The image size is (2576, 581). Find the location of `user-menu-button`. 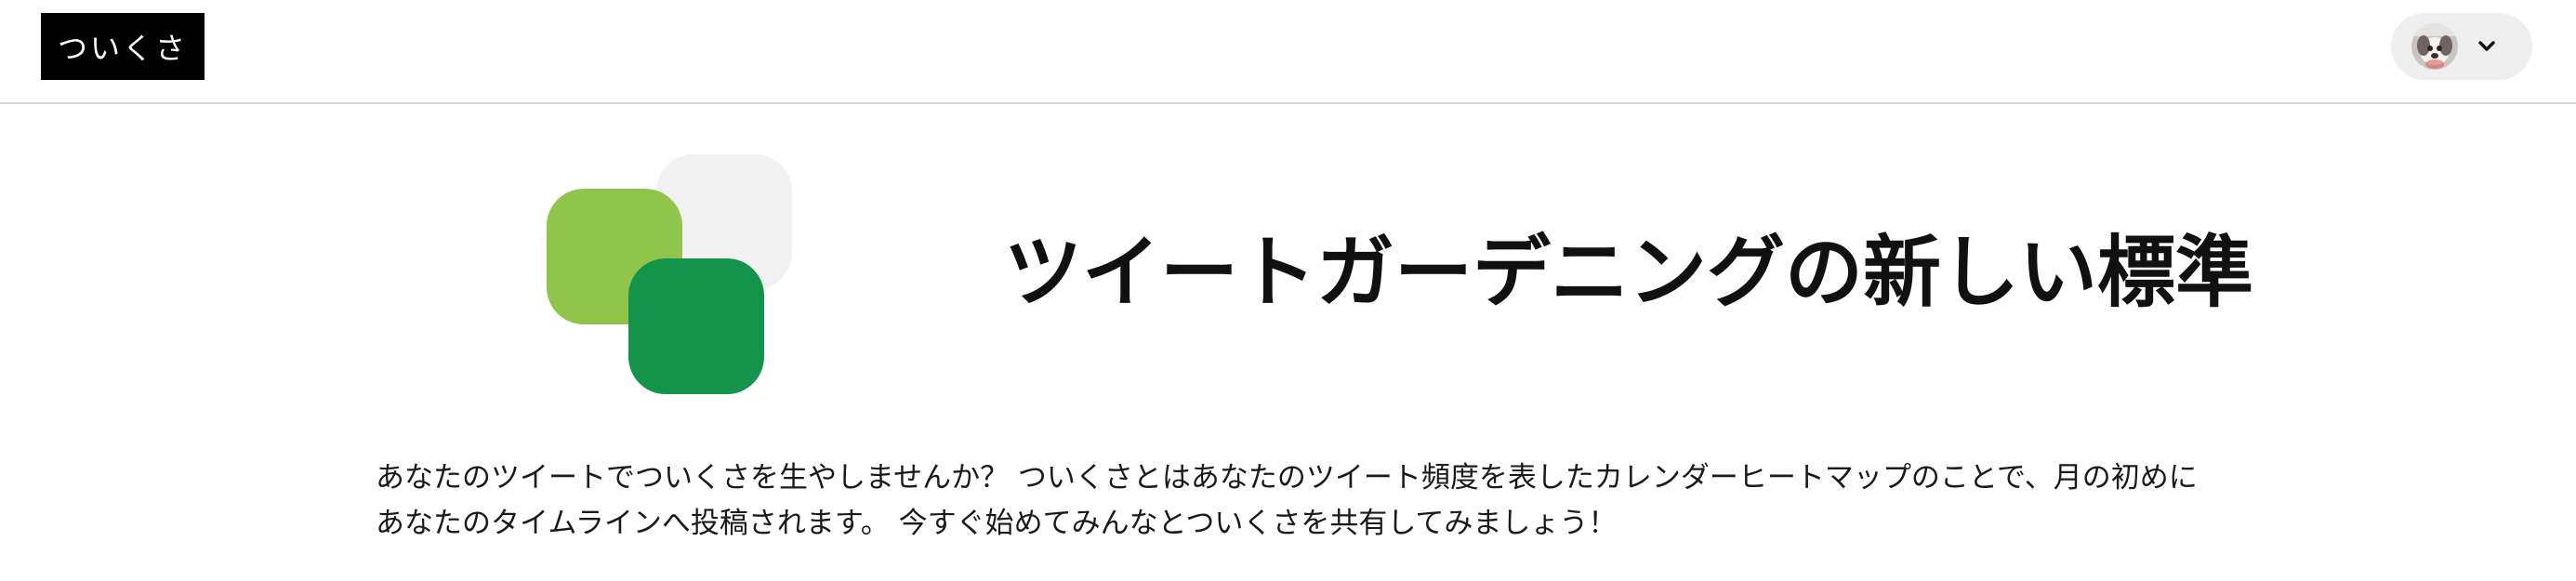

user-menu-button is located at coordinates (2461, 46).